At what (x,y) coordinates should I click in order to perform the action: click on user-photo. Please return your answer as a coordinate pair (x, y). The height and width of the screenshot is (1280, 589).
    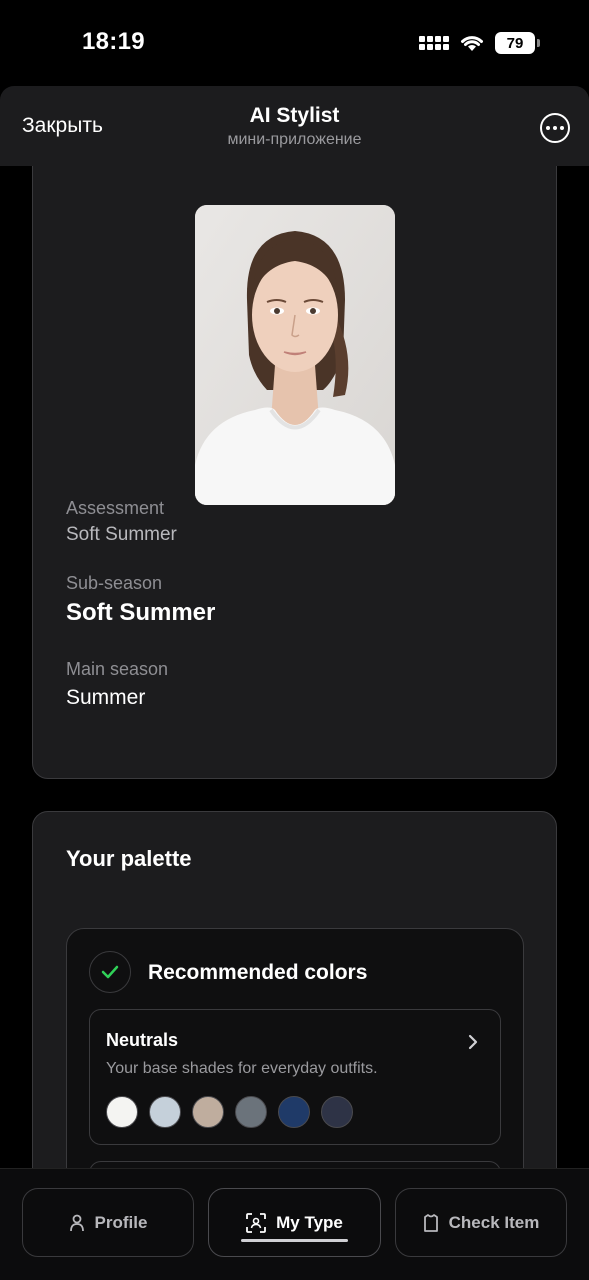
    Looking at the image, I should click on (295, 355).